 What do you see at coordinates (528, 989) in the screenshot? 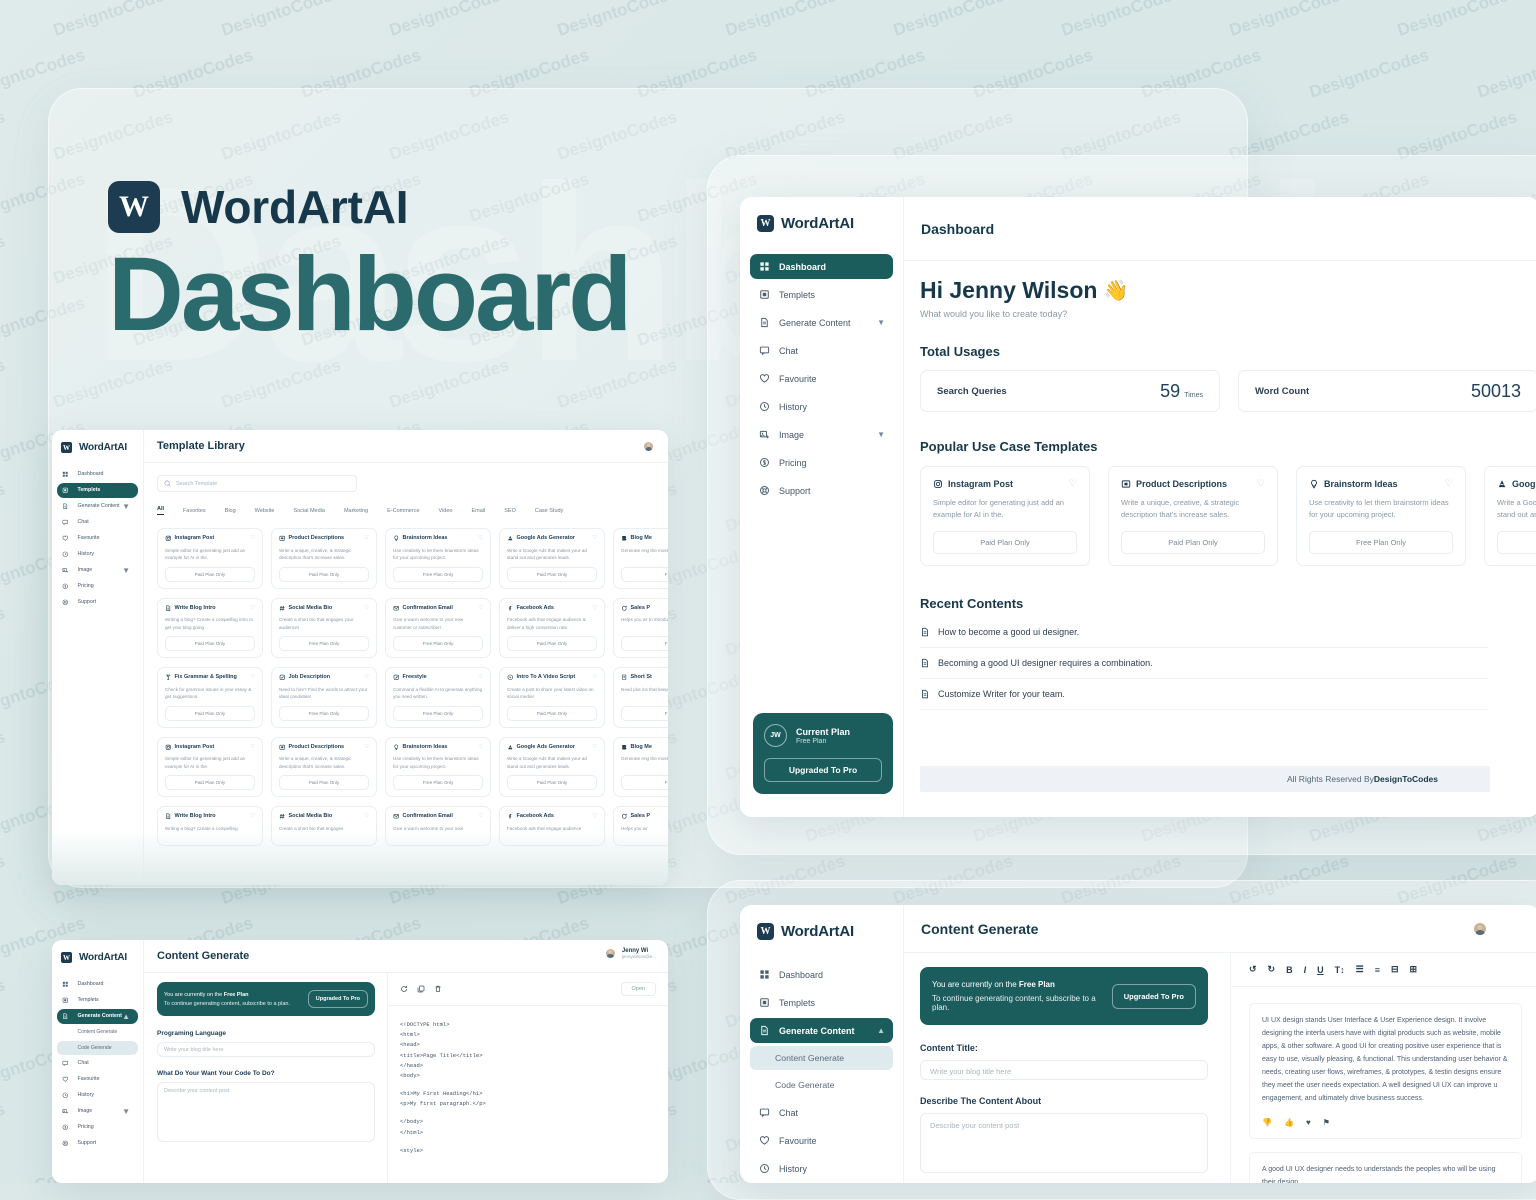
I see `cg-code-toolbar: Open` at bounding box center [528, 989].